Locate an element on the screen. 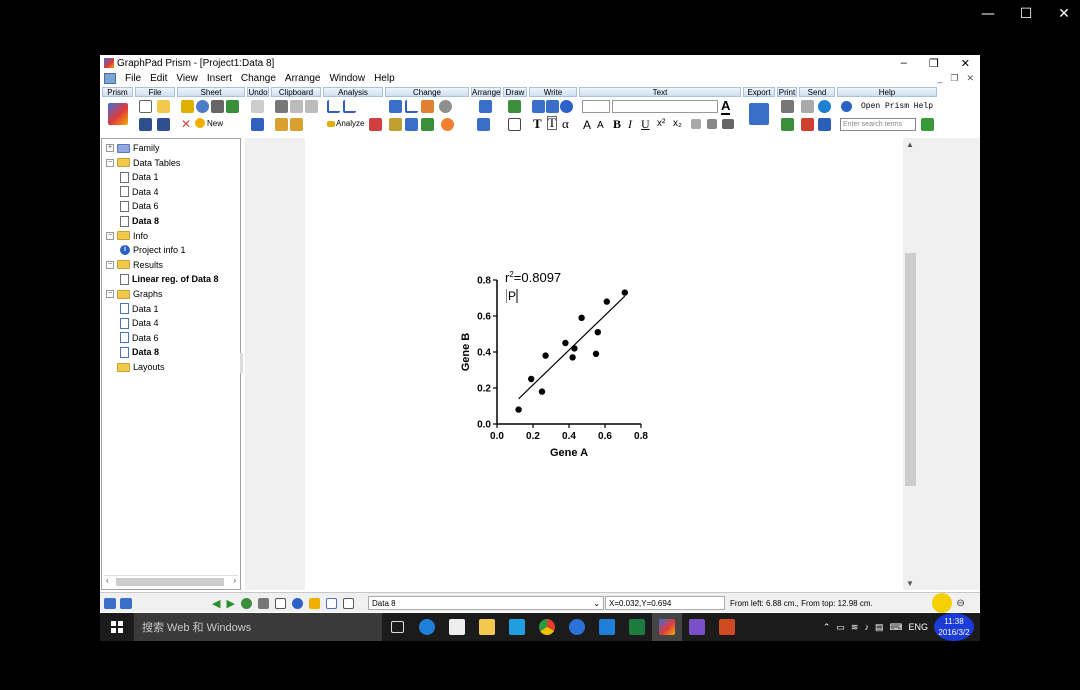 This screenshot has width=1080, height=690. clock: 11:38 2016/3/2 is located at coordinates (954, 627).